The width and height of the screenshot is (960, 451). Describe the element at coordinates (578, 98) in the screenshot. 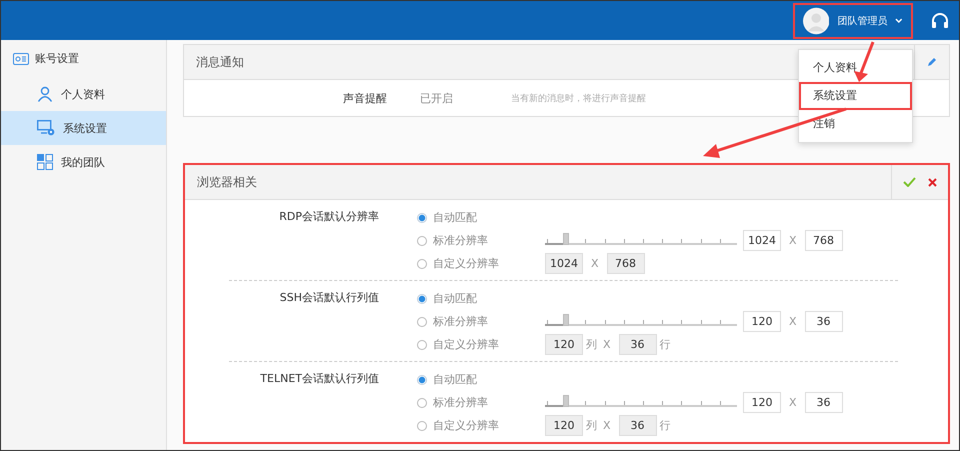

I see `setting-hint: 当有新的消息时，将进行声音提醒` at that location.